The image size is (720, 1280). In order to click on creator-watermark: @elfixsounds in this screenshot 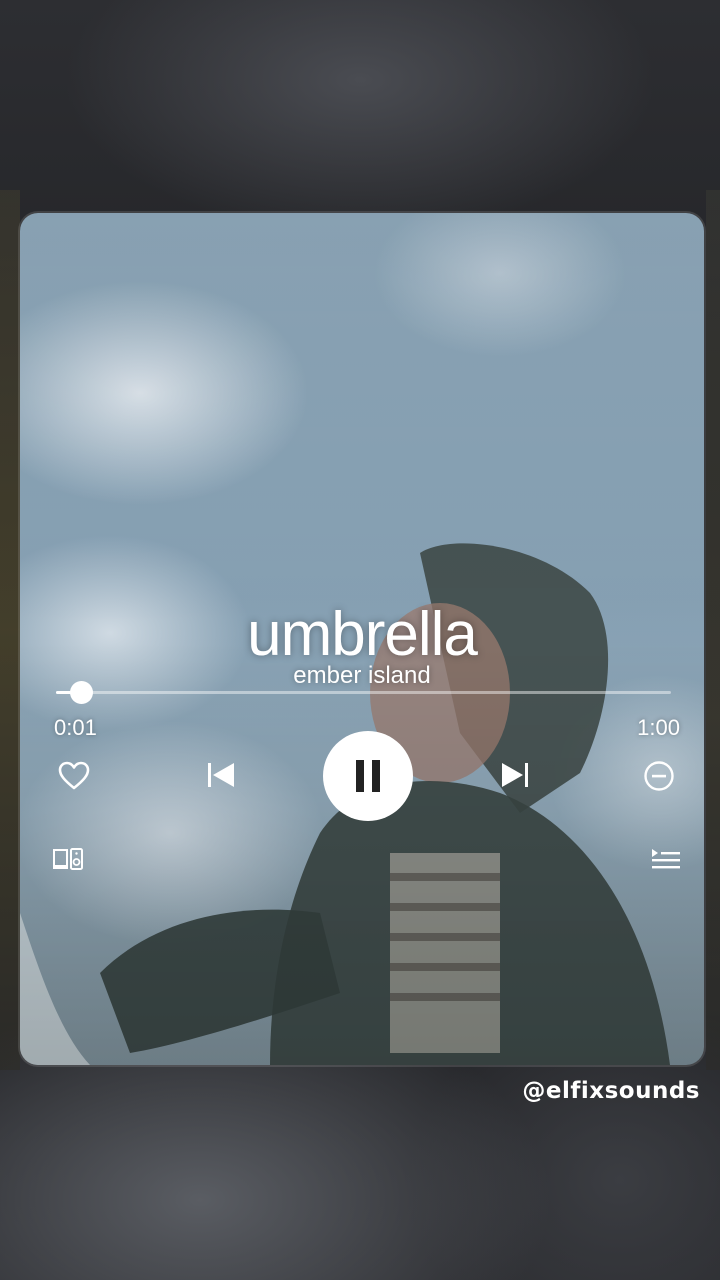, I will do `click(611, 1091)`.